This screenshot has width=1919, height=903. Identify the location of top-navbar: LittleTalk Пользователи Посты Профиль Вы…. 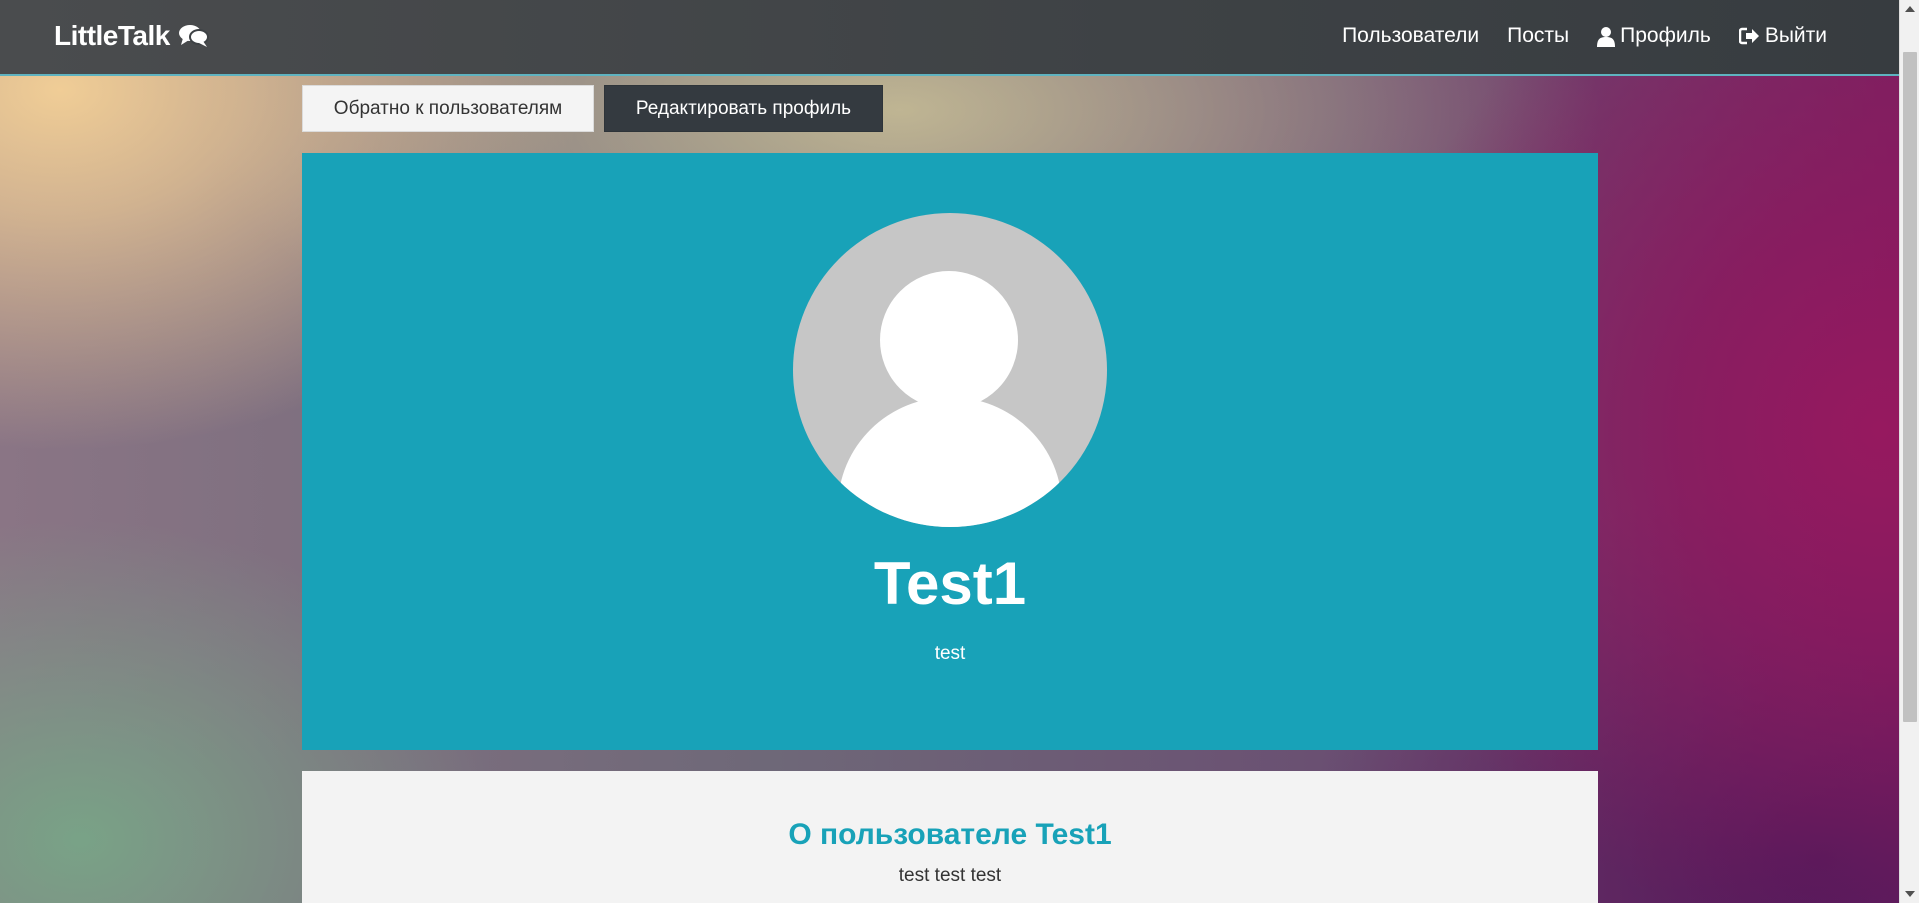
(949, 38).